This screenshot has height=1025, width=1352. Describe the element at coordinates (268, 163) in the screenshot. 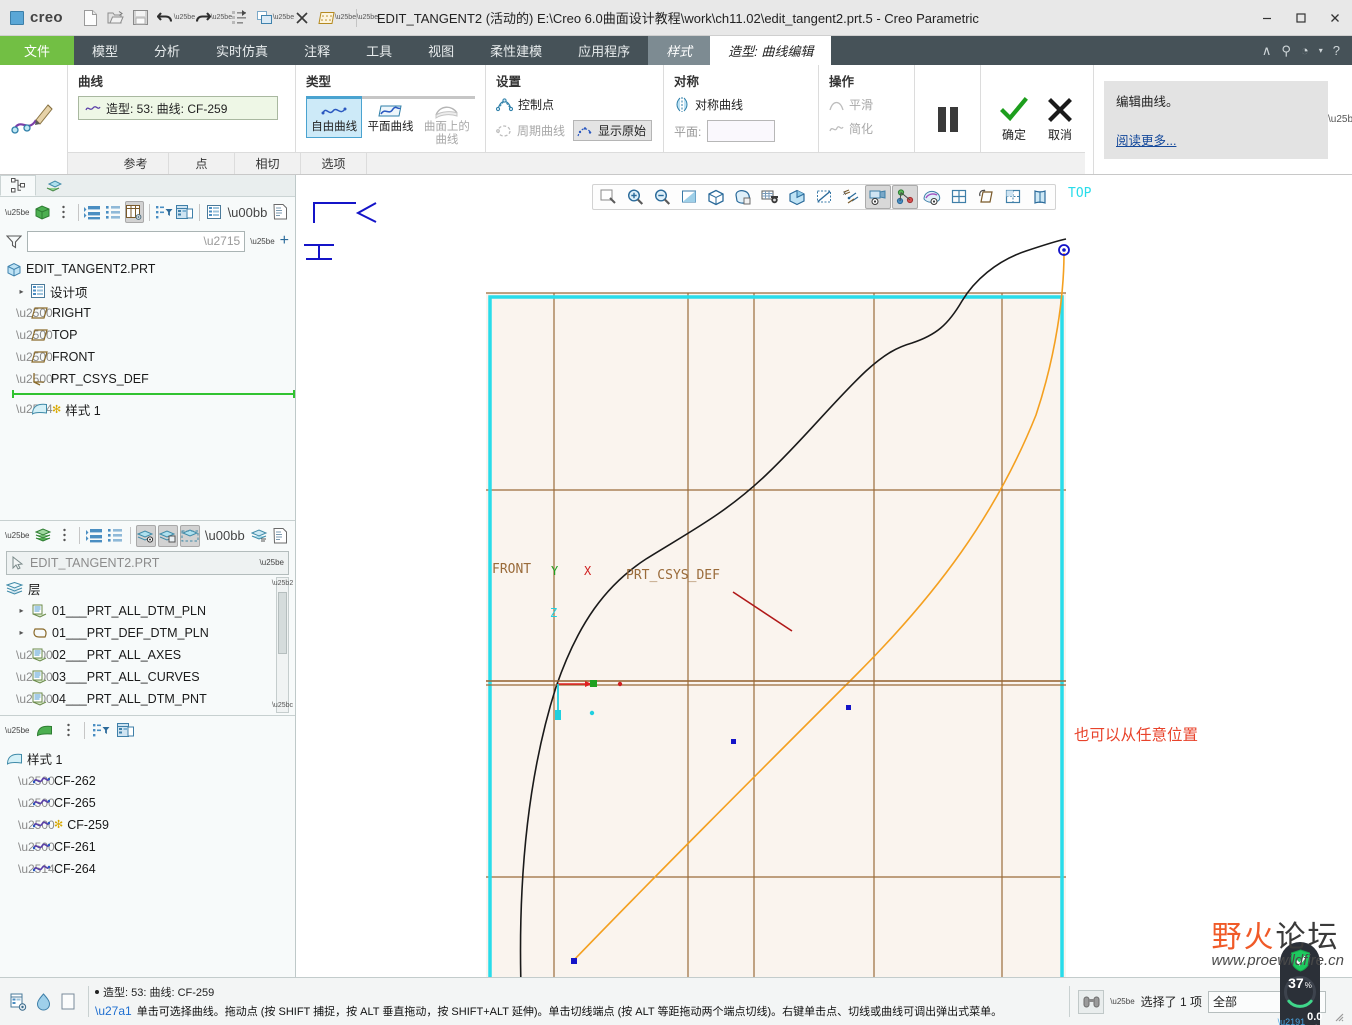

I see `subtab-tangency: 相切` at that location.